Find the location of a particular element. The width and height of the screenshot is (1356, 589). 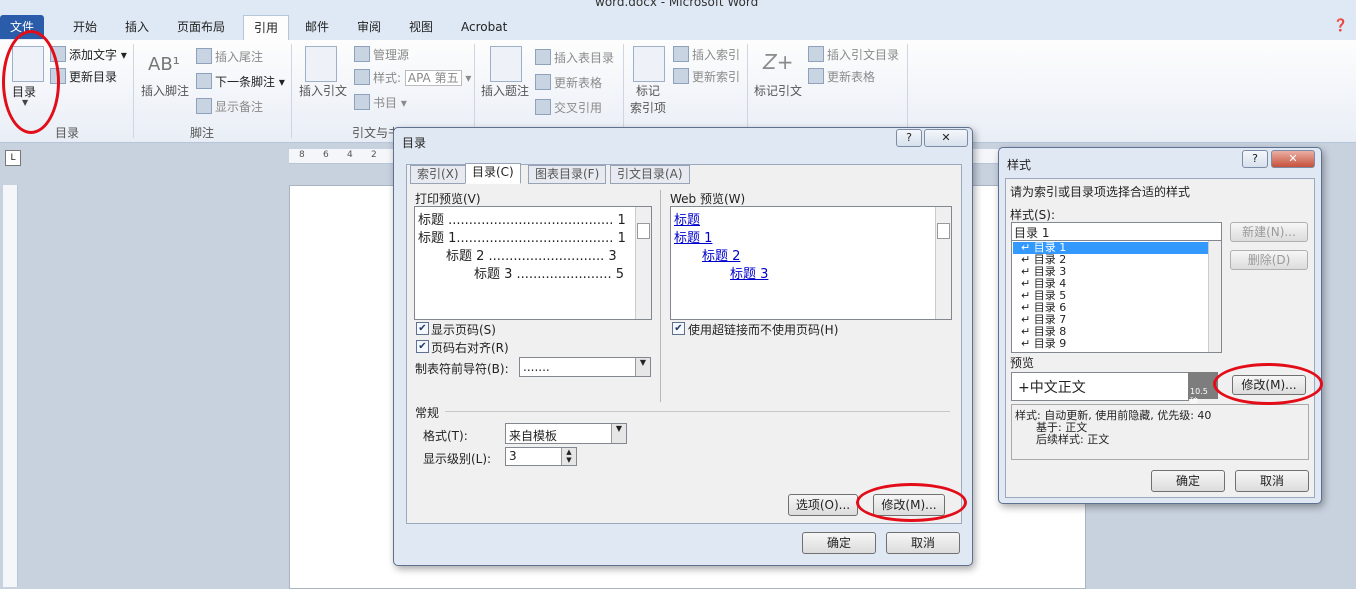

insert-caption-button: 插入题注 is located at coordinates (505, 90).